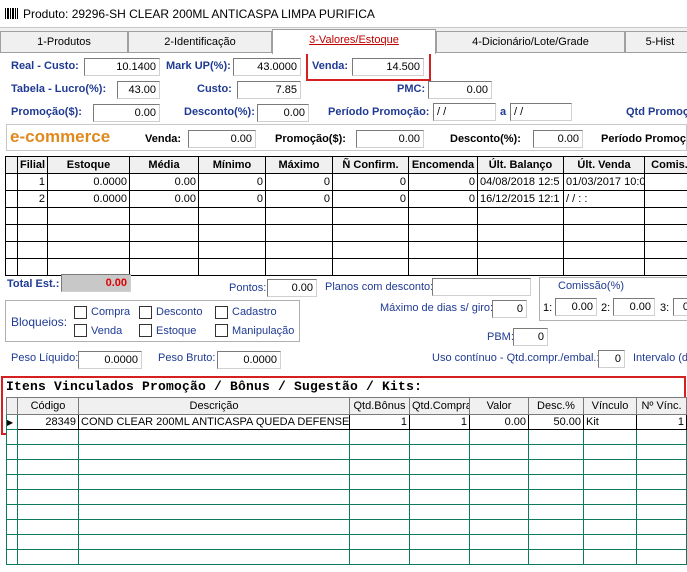 The width and height of the screenshot is (687, 572). I want to click on tabela-lucro-label: Tabela - Lucro(%):, so click(59, 89).